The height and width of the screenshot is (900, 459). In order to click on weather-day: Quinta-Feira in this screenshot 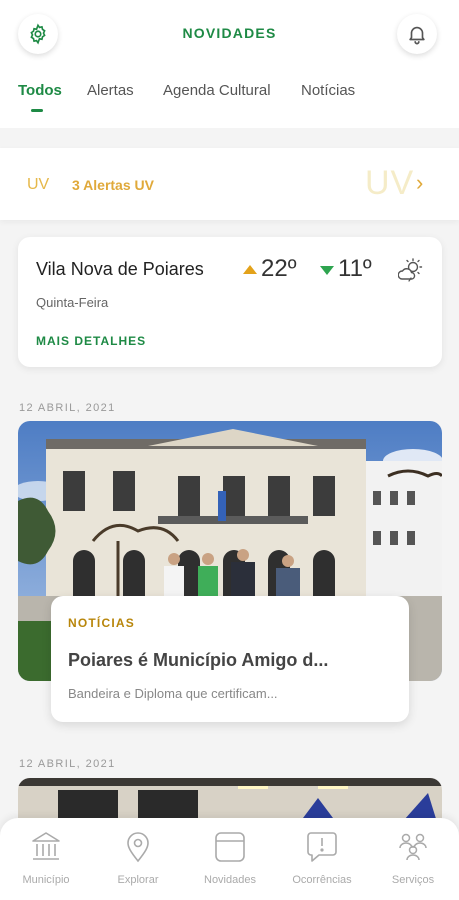, I will do `click(72, 302)`.